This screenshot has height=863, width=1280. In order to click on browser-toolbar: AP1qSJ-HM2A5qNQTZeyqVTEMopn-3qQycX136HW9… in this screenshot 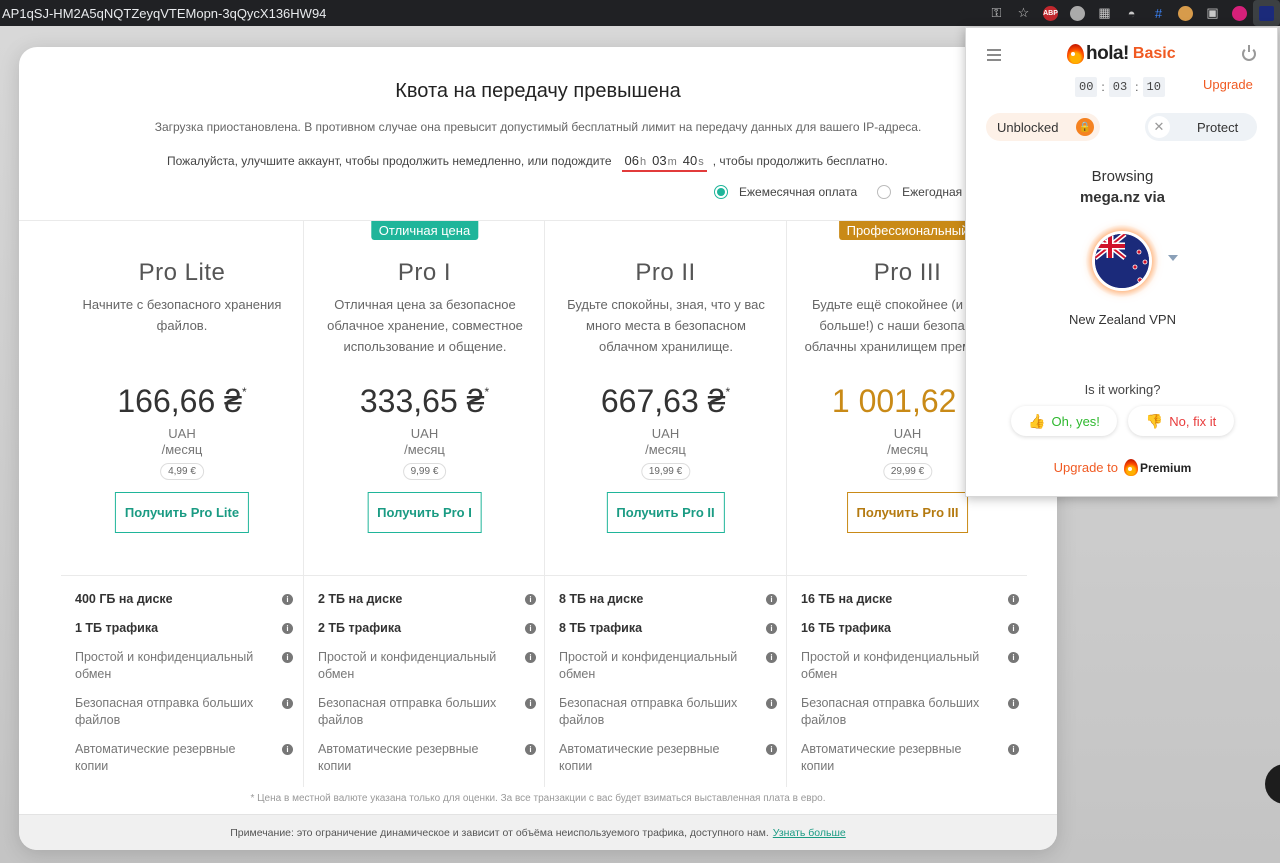, I will do `click(640, 13)`.